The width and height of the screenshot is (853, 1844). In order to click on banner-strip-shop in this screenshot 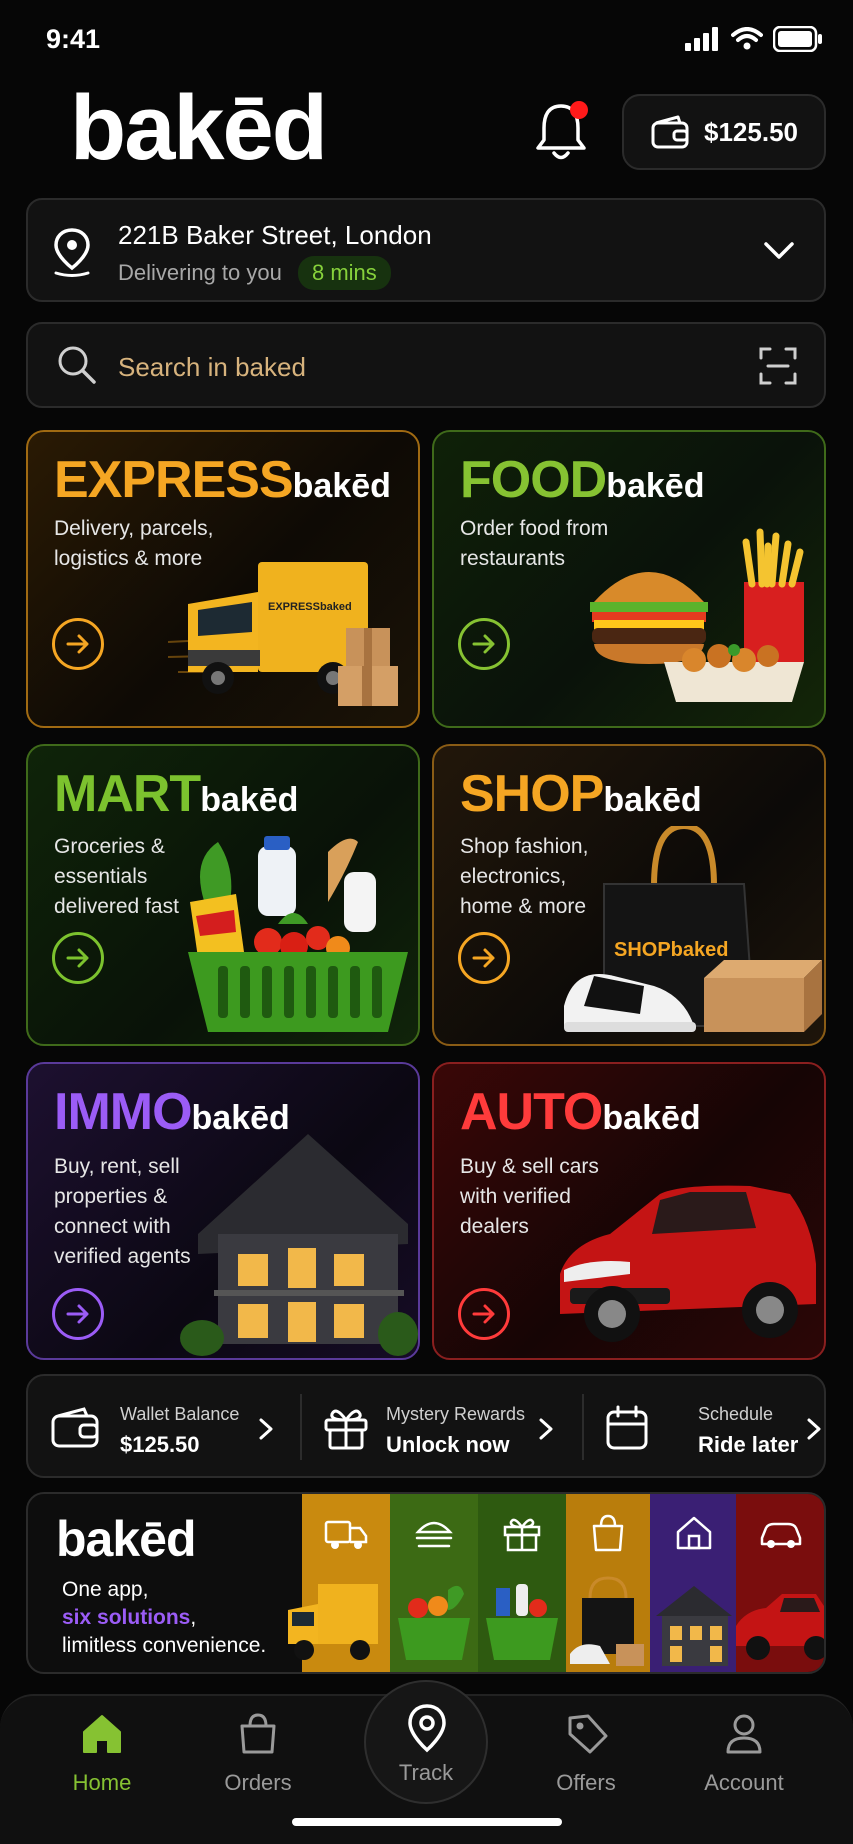, I will do `click(608, 1583)`.